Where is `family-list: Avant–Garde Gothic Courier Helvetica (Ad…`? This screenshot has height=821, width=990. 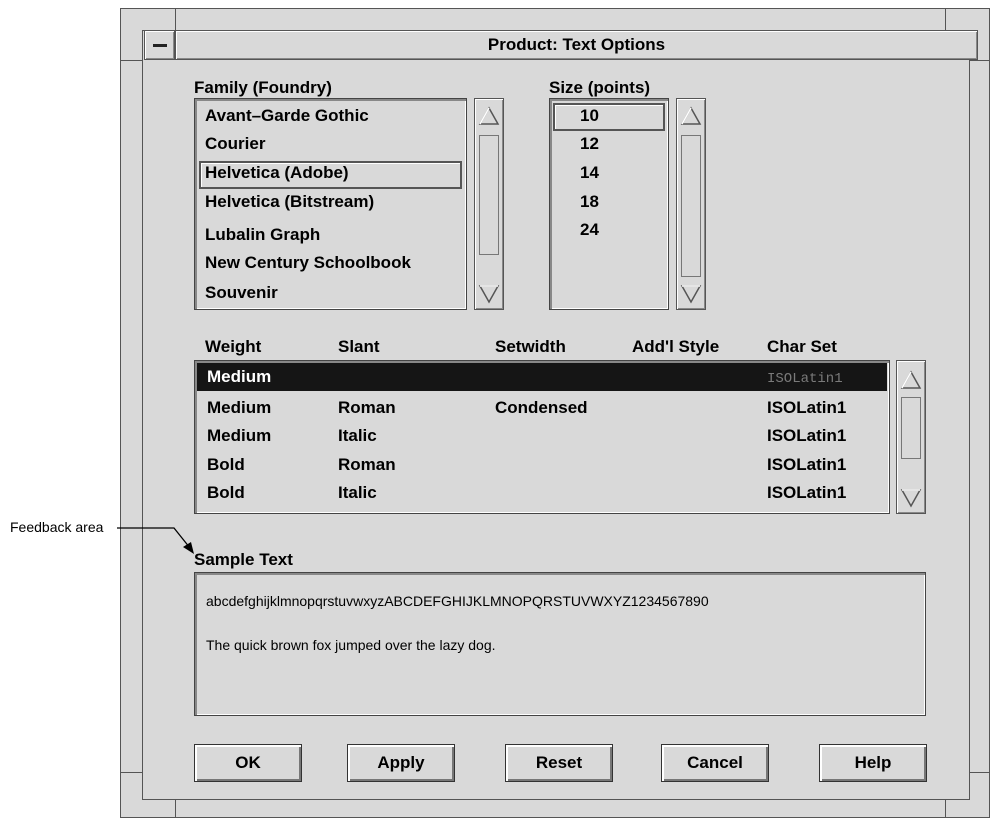
family-list: Avant–Garde Gothic Courier Helvetica (Ad… is located at coordinates (330, 204).